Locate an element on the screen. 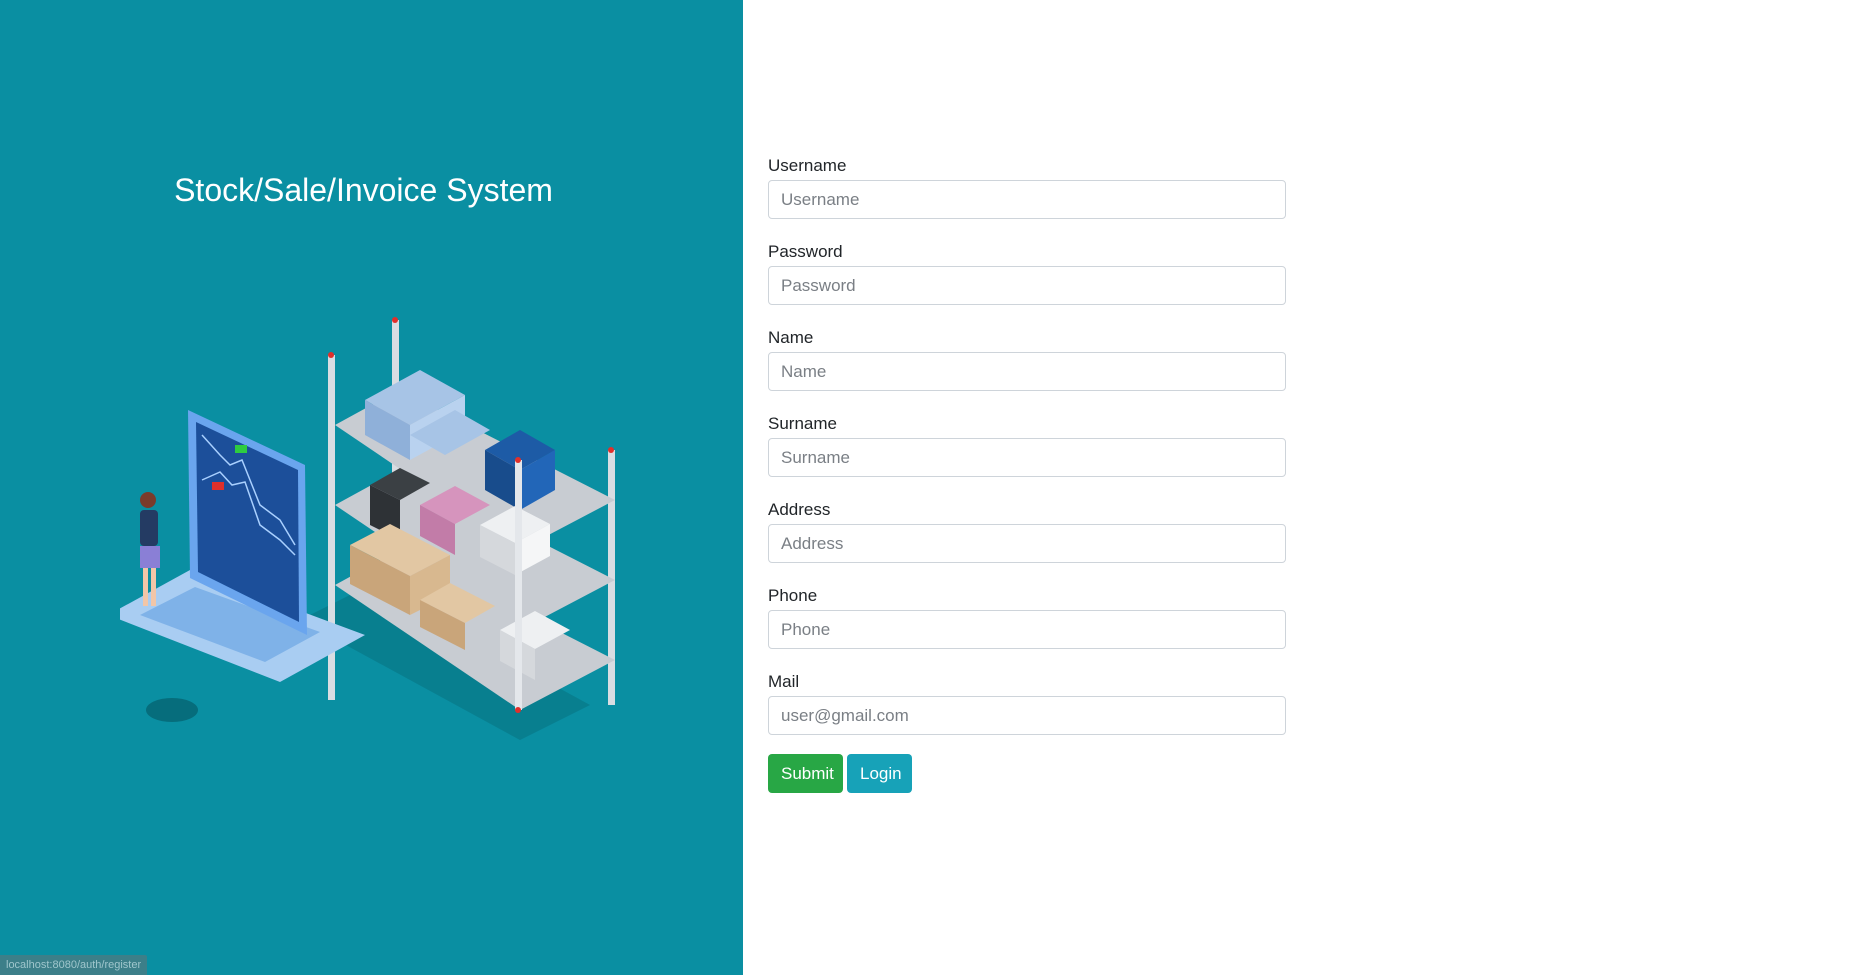 The width and height of the screenshot is (1857, 975). username-group: Username is located at coordinates (1027, 195).